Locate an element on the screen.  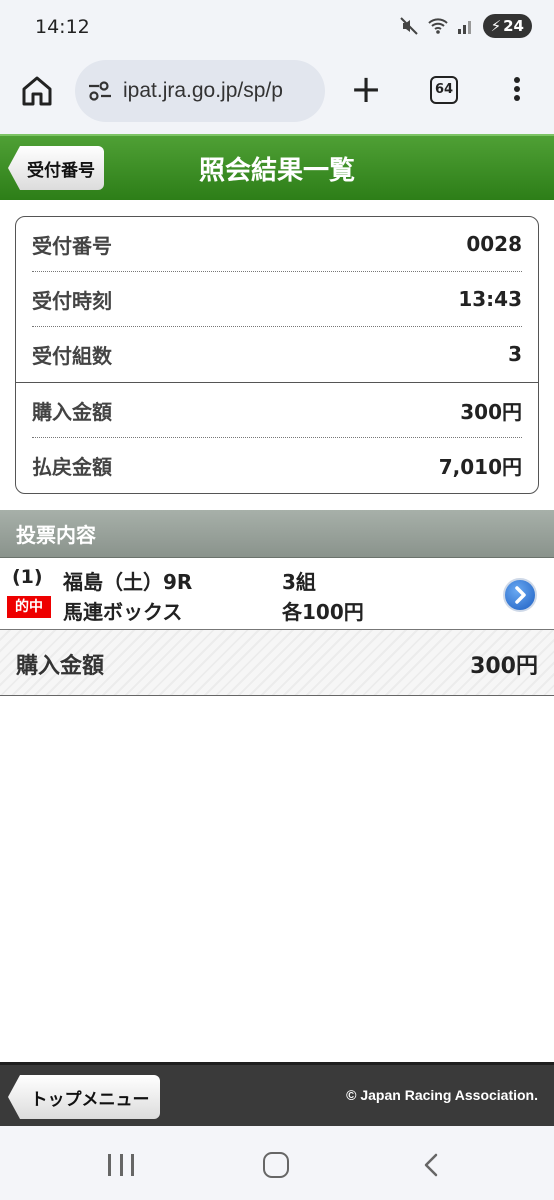
mute-icon is located at coordinates (408, 26).